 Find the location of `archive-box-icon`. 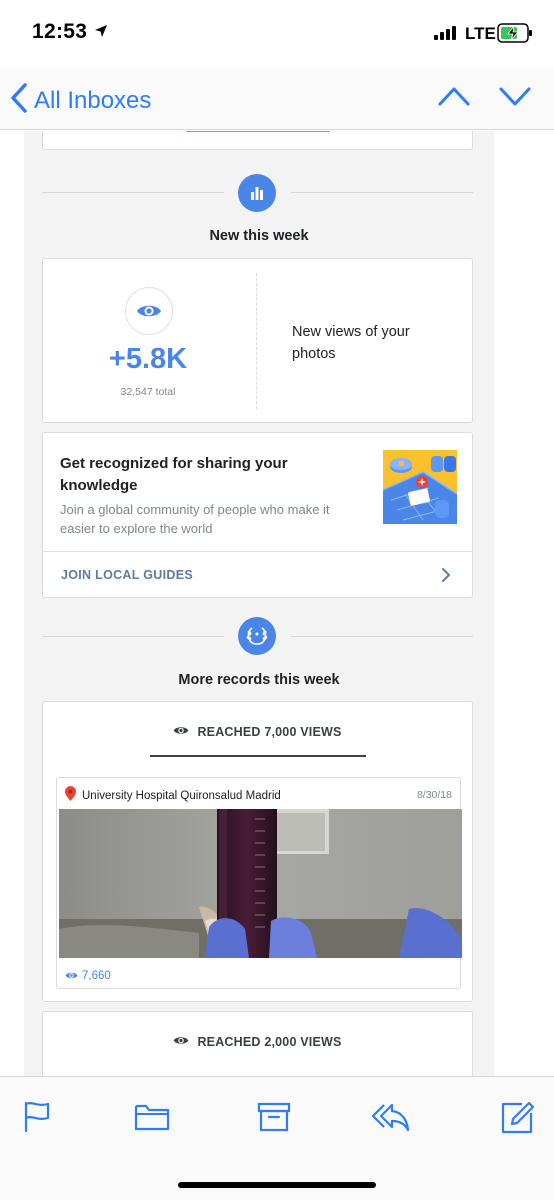

archive-box-icon is located at coordinates (274, 1119).